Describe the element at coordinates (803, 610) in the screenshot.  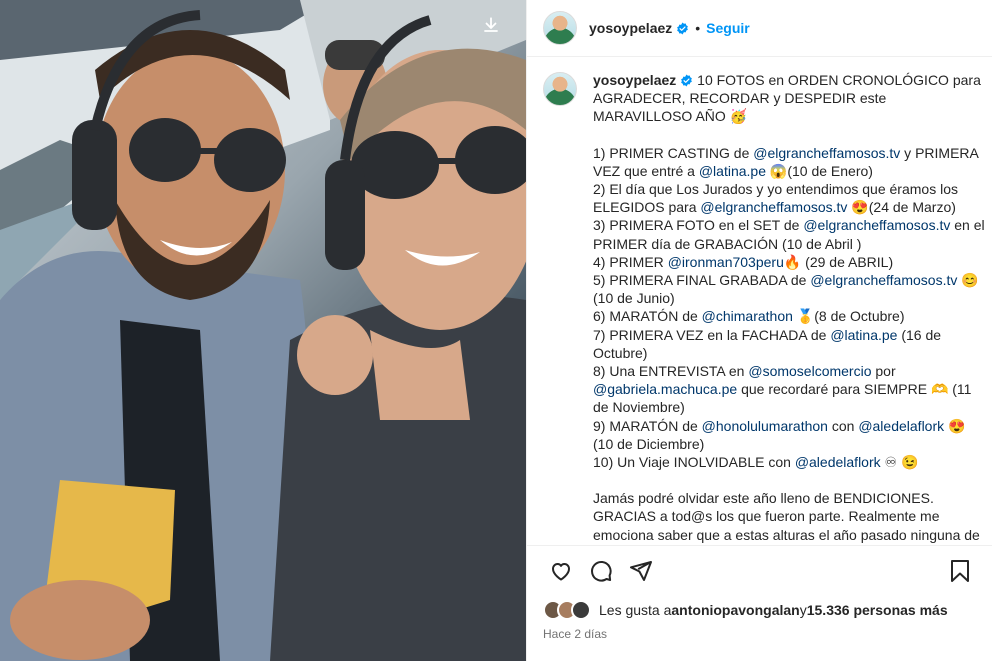
I see `likes-middle: y` at that location.